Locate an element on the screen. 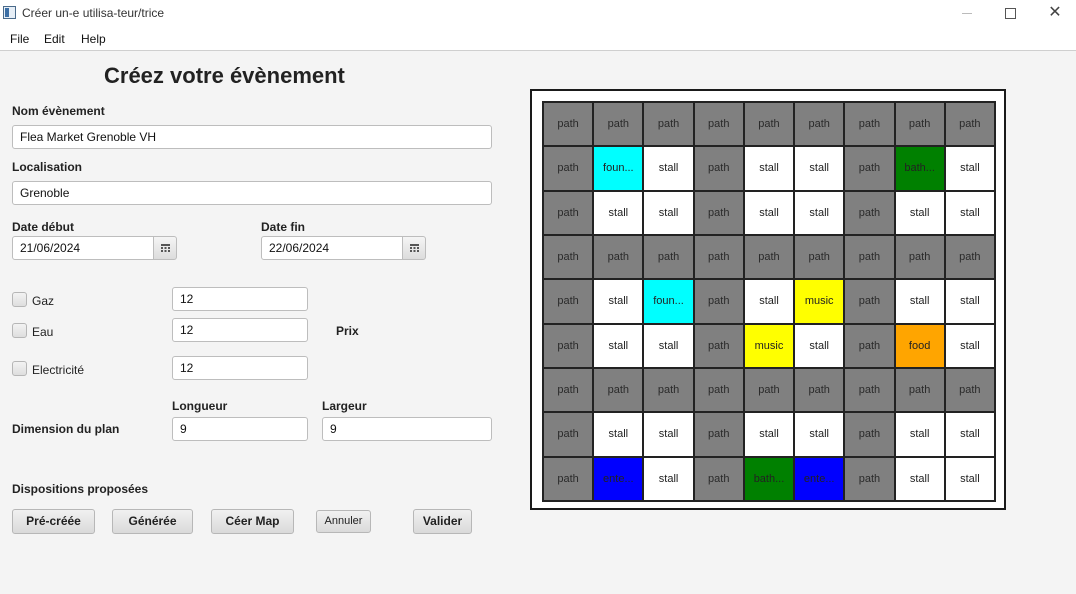 This screenshot has width=1076, height=594. water-price-input: 12 is located at coordinates (240, 330).